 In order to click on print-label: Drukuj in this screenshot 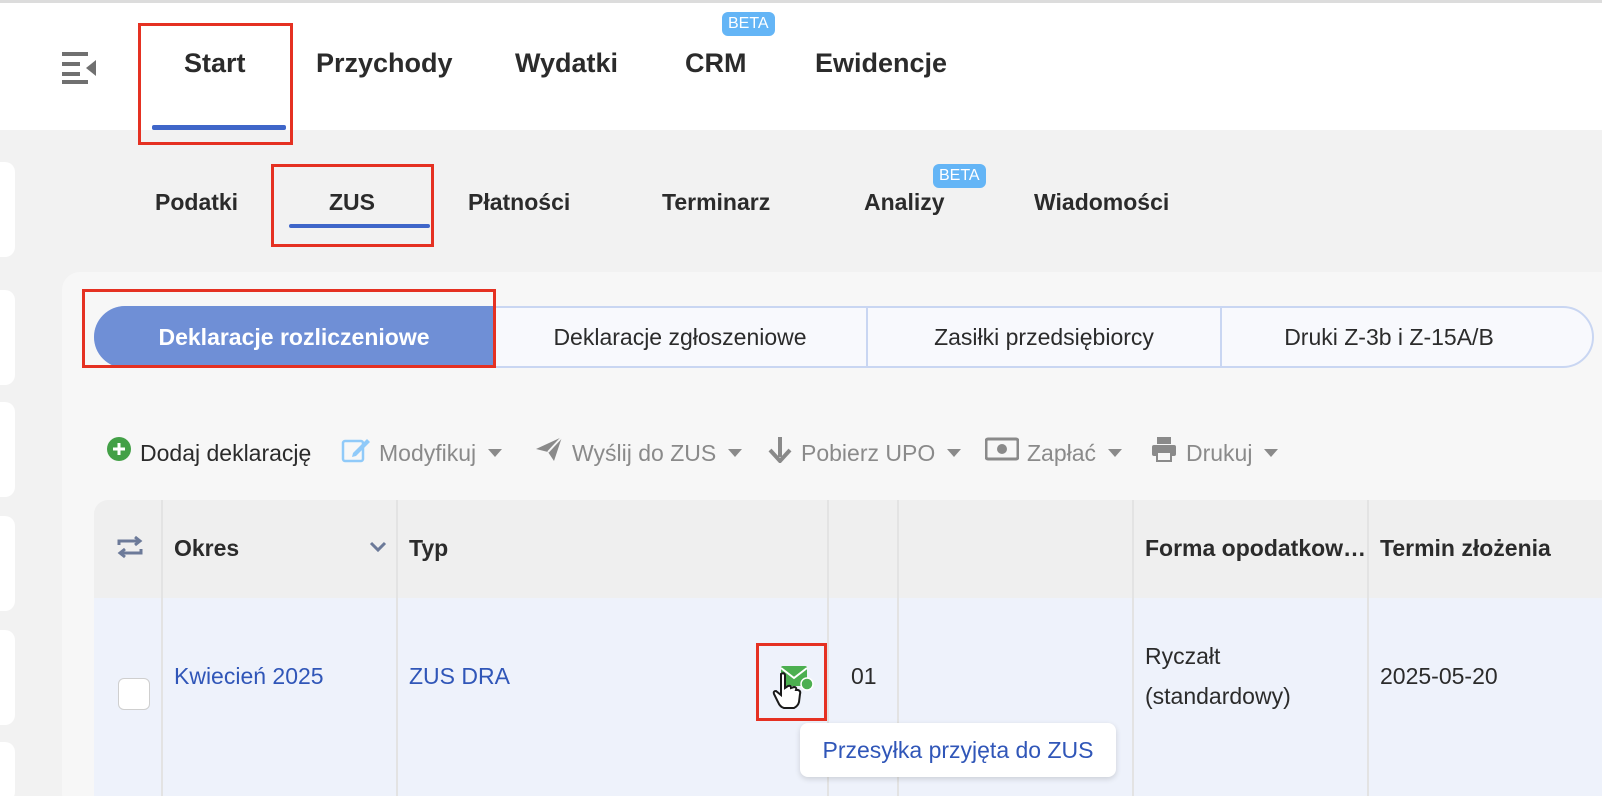, I will do `click(1219, 453)`.